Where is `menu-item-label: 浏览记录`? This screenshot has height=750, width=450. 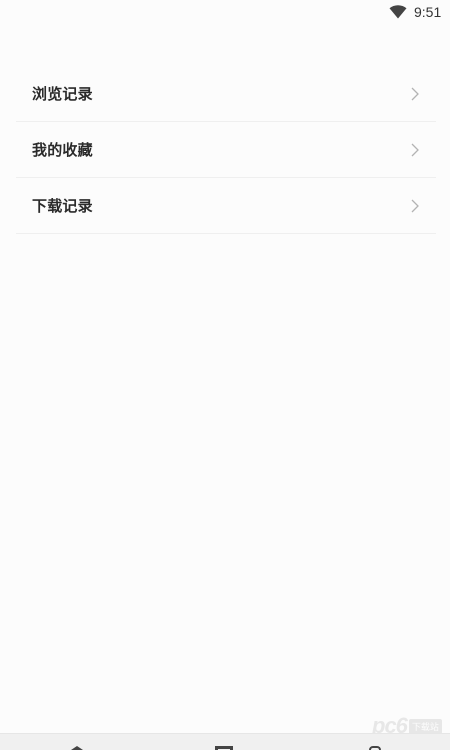 menu-item-label: 浏览记录 is located at coordinates (62, 94).